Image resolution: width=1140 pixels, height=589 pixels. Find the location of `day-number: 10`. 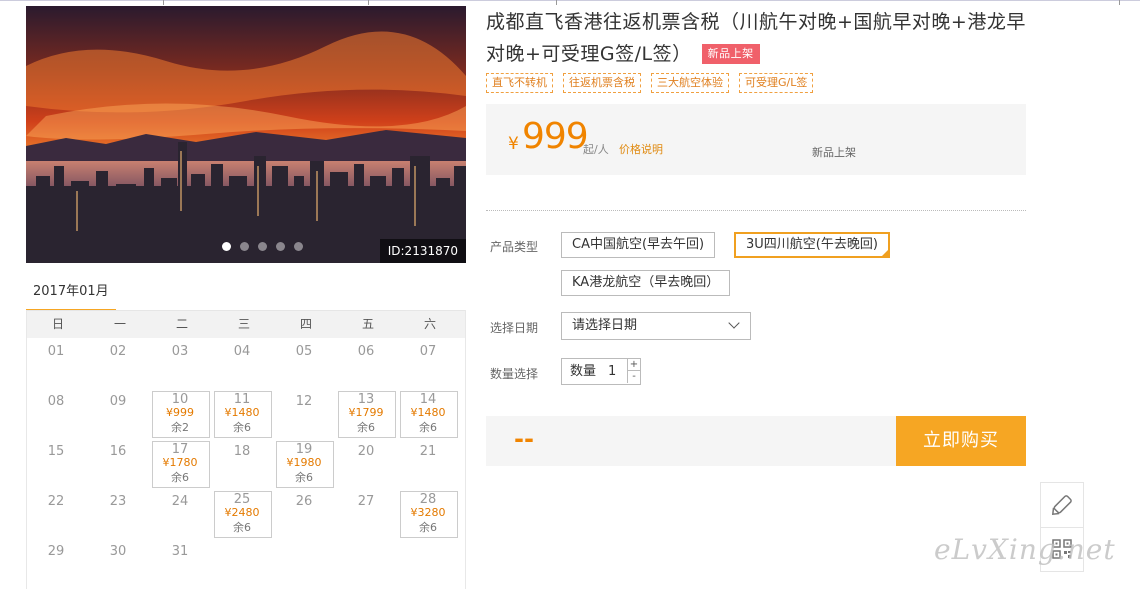

day-number: 10 is located at coordinates (180, 399).